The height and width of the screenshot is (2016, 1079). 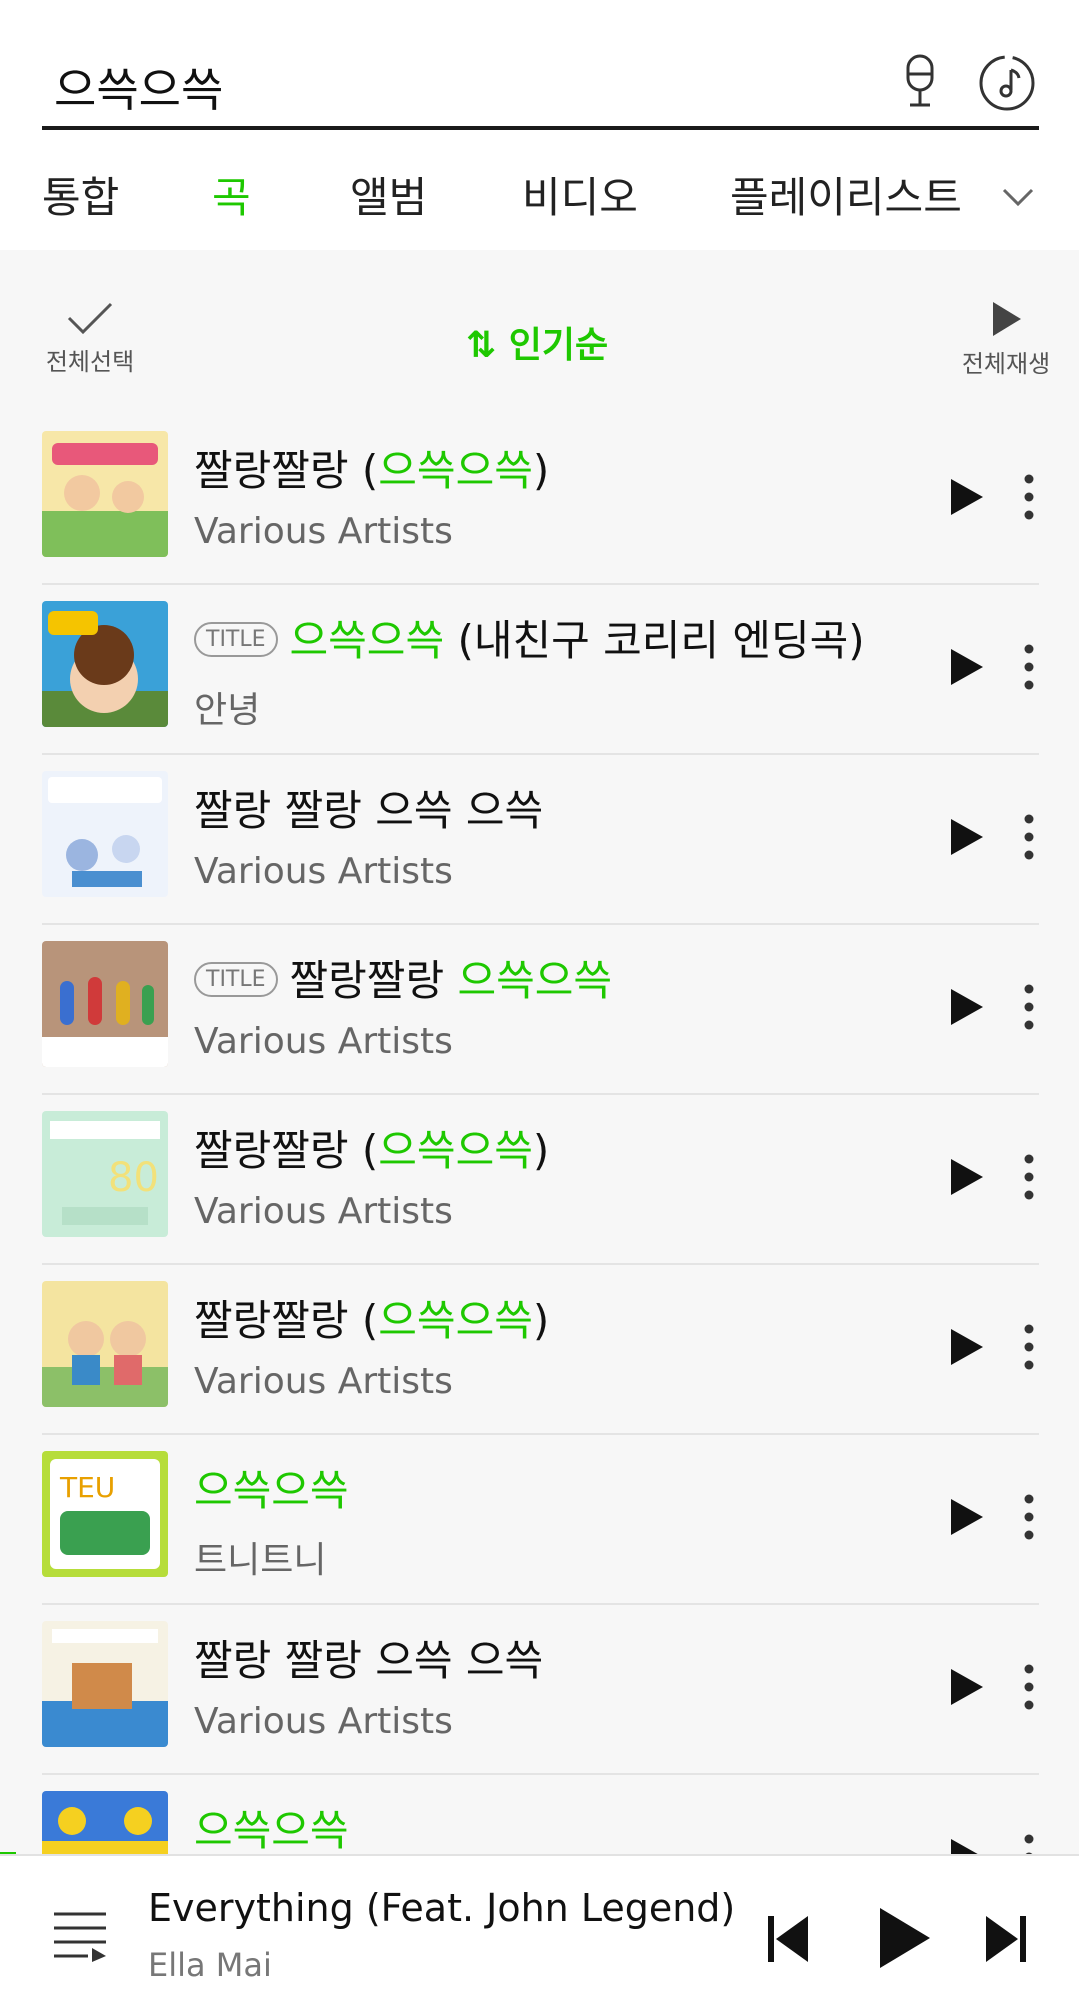 What do you see at coordinates (1006, 364) in the screenshot?
I see `play-all-label: 전체재생` at bounding box center [1006, 364].